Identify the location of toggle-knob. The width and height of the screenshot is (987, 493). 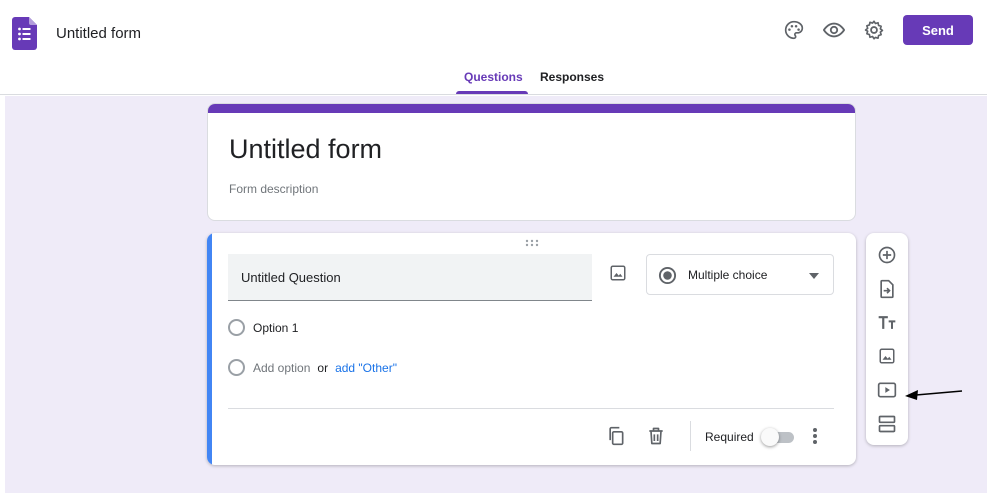
(770, 437).